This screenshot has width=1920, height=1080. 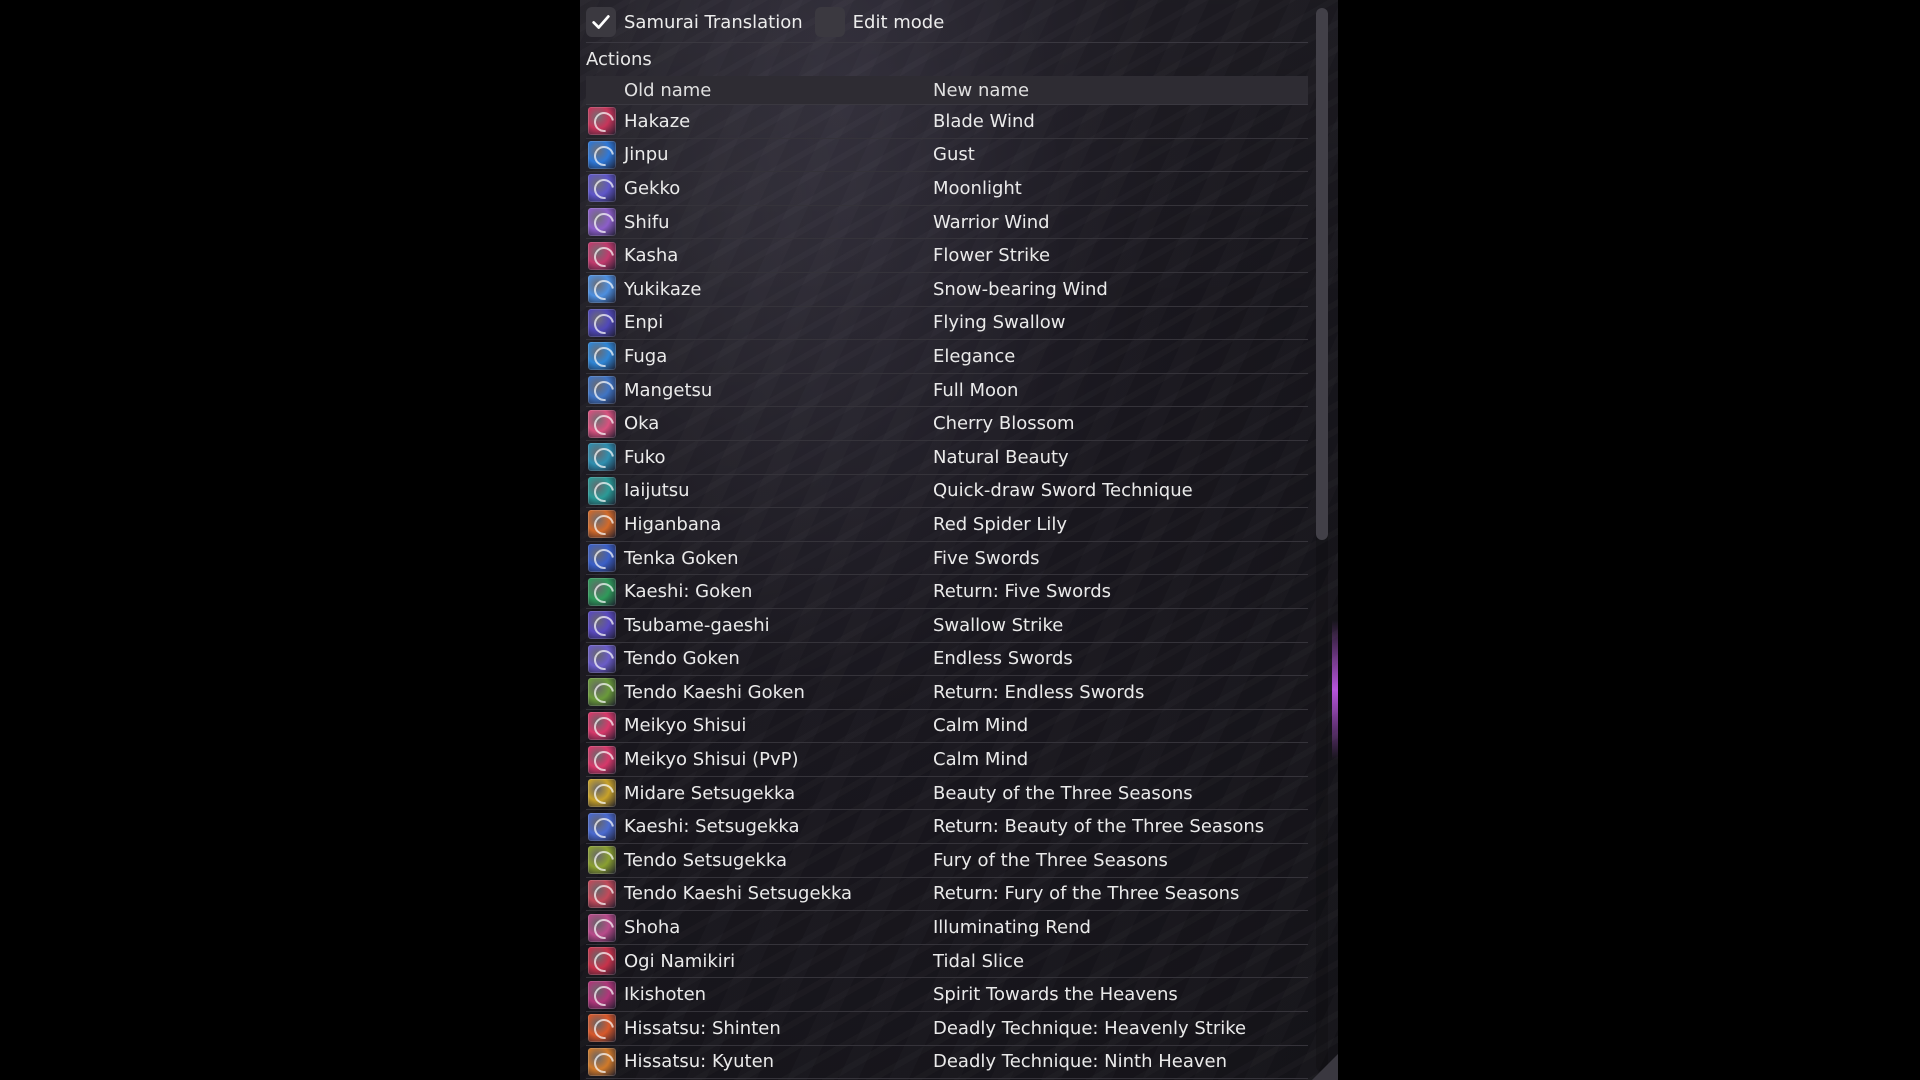 What do you see at coordinates (947, 626) in the screenshot?
I see `table-row: Tsubame-gaeshi Swallow Strike` at bounding box center [947, 626].